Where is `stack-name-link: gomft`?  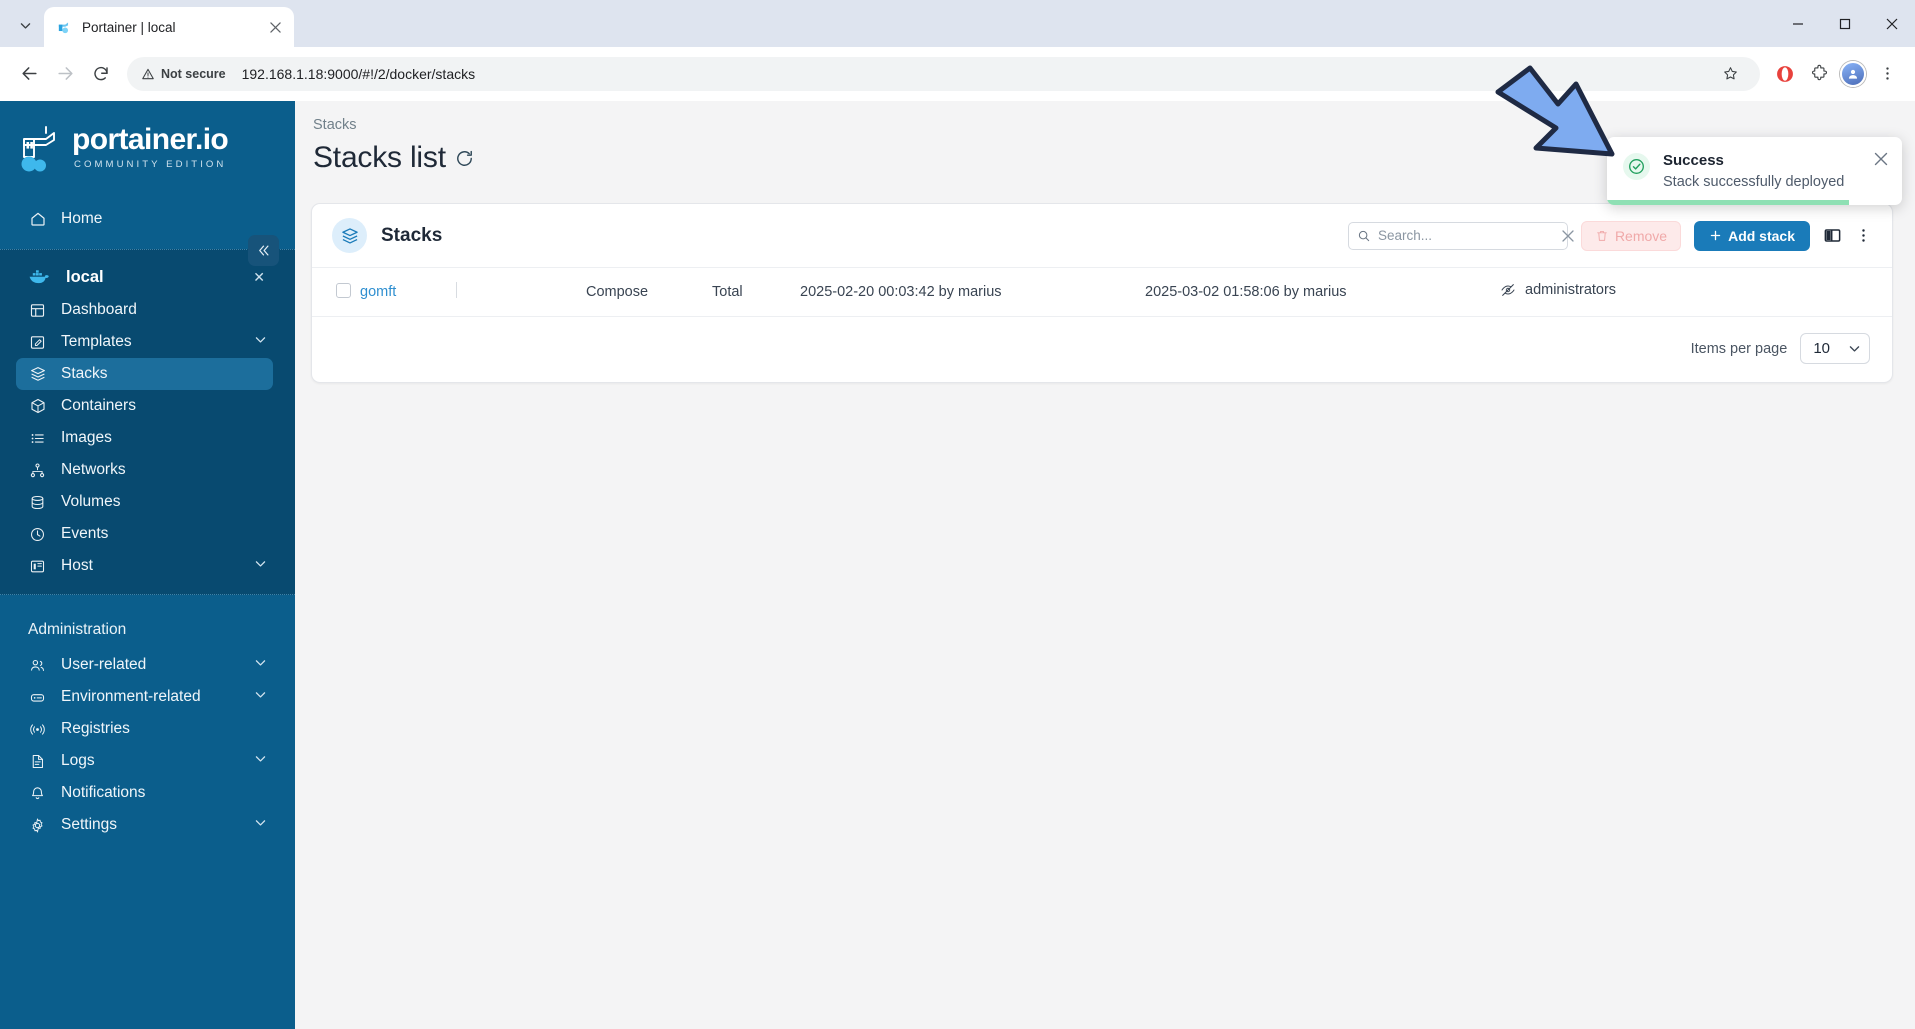
stack-name-link: gomft is located at coordinates (378, 292).